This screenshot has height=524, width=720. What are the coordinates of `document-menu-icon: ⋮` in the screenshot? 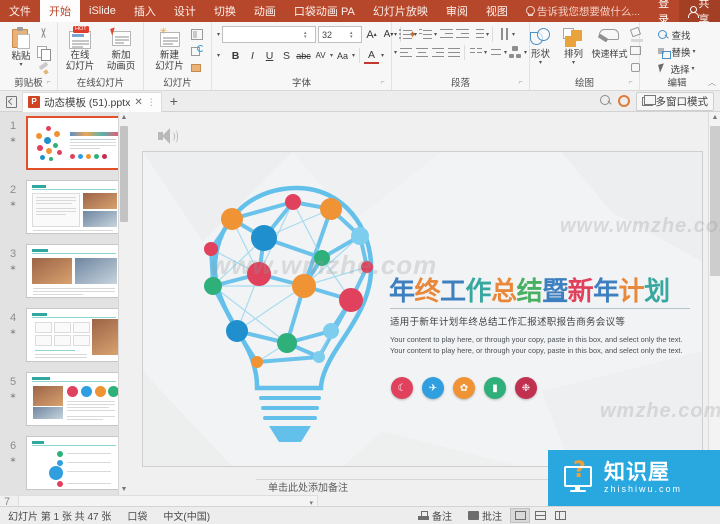 It's located at (151, 102).